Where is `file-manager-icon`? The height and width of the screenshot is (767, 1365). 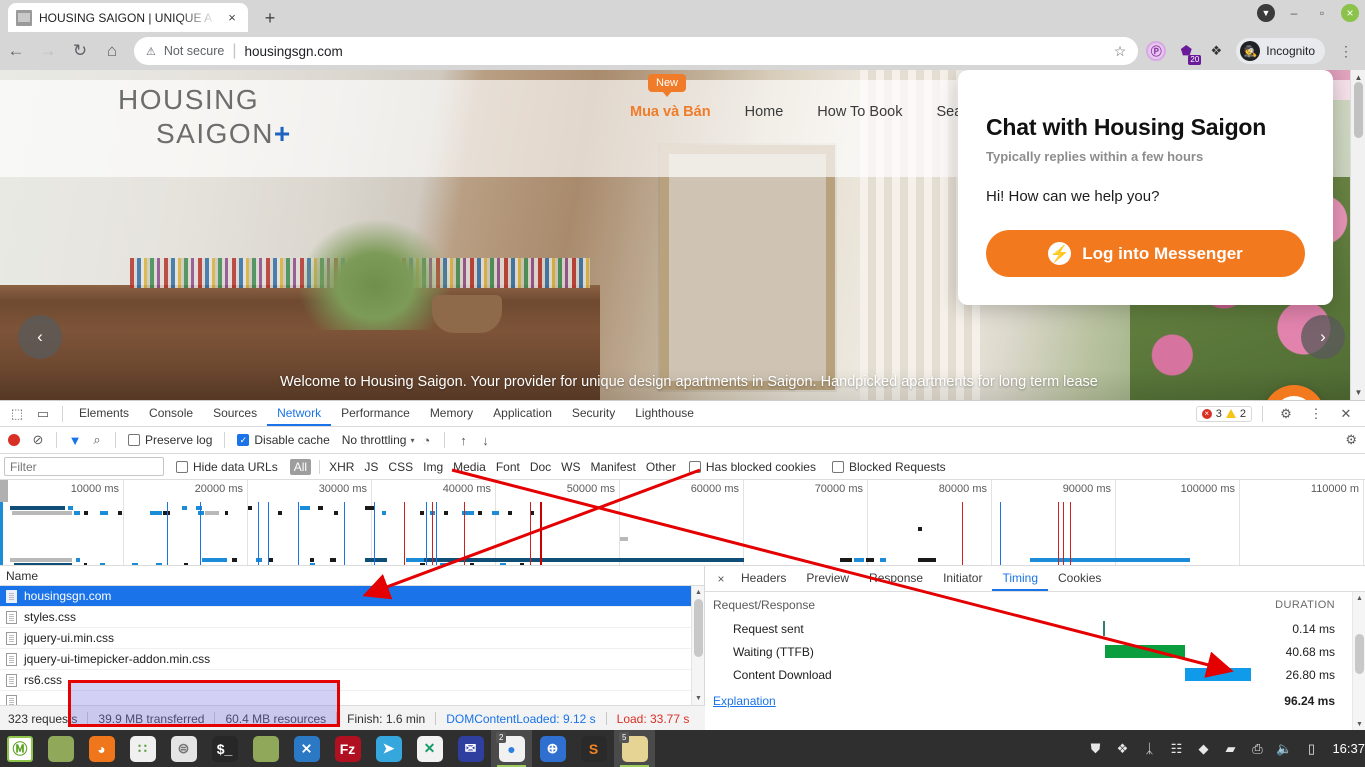 file-manager-icon is located at coordinates (265, 748).